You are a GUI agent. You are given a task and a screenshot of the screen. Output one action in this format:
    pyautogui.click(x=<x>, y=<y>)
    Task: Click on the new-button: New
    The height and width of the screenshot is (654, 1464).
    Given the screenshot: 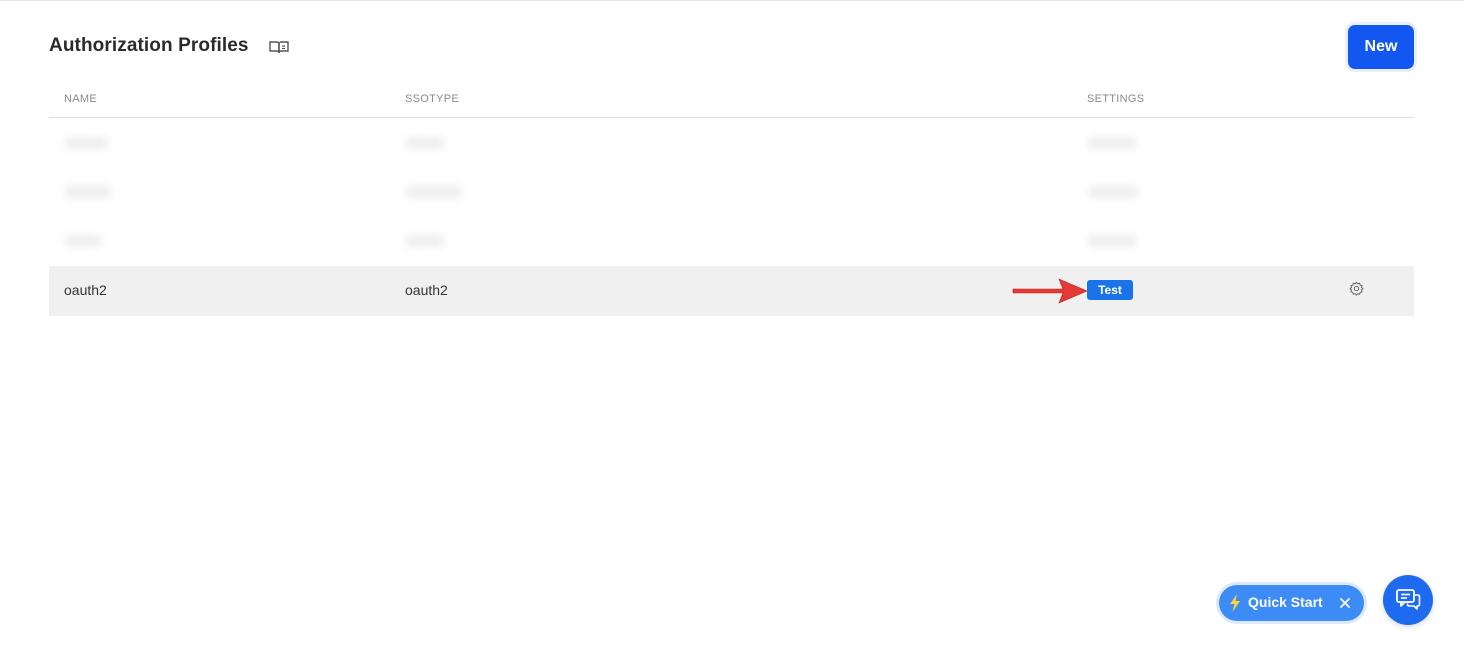 What is the action you would take?
    pyautogui.click(x=1381, y=47)
    